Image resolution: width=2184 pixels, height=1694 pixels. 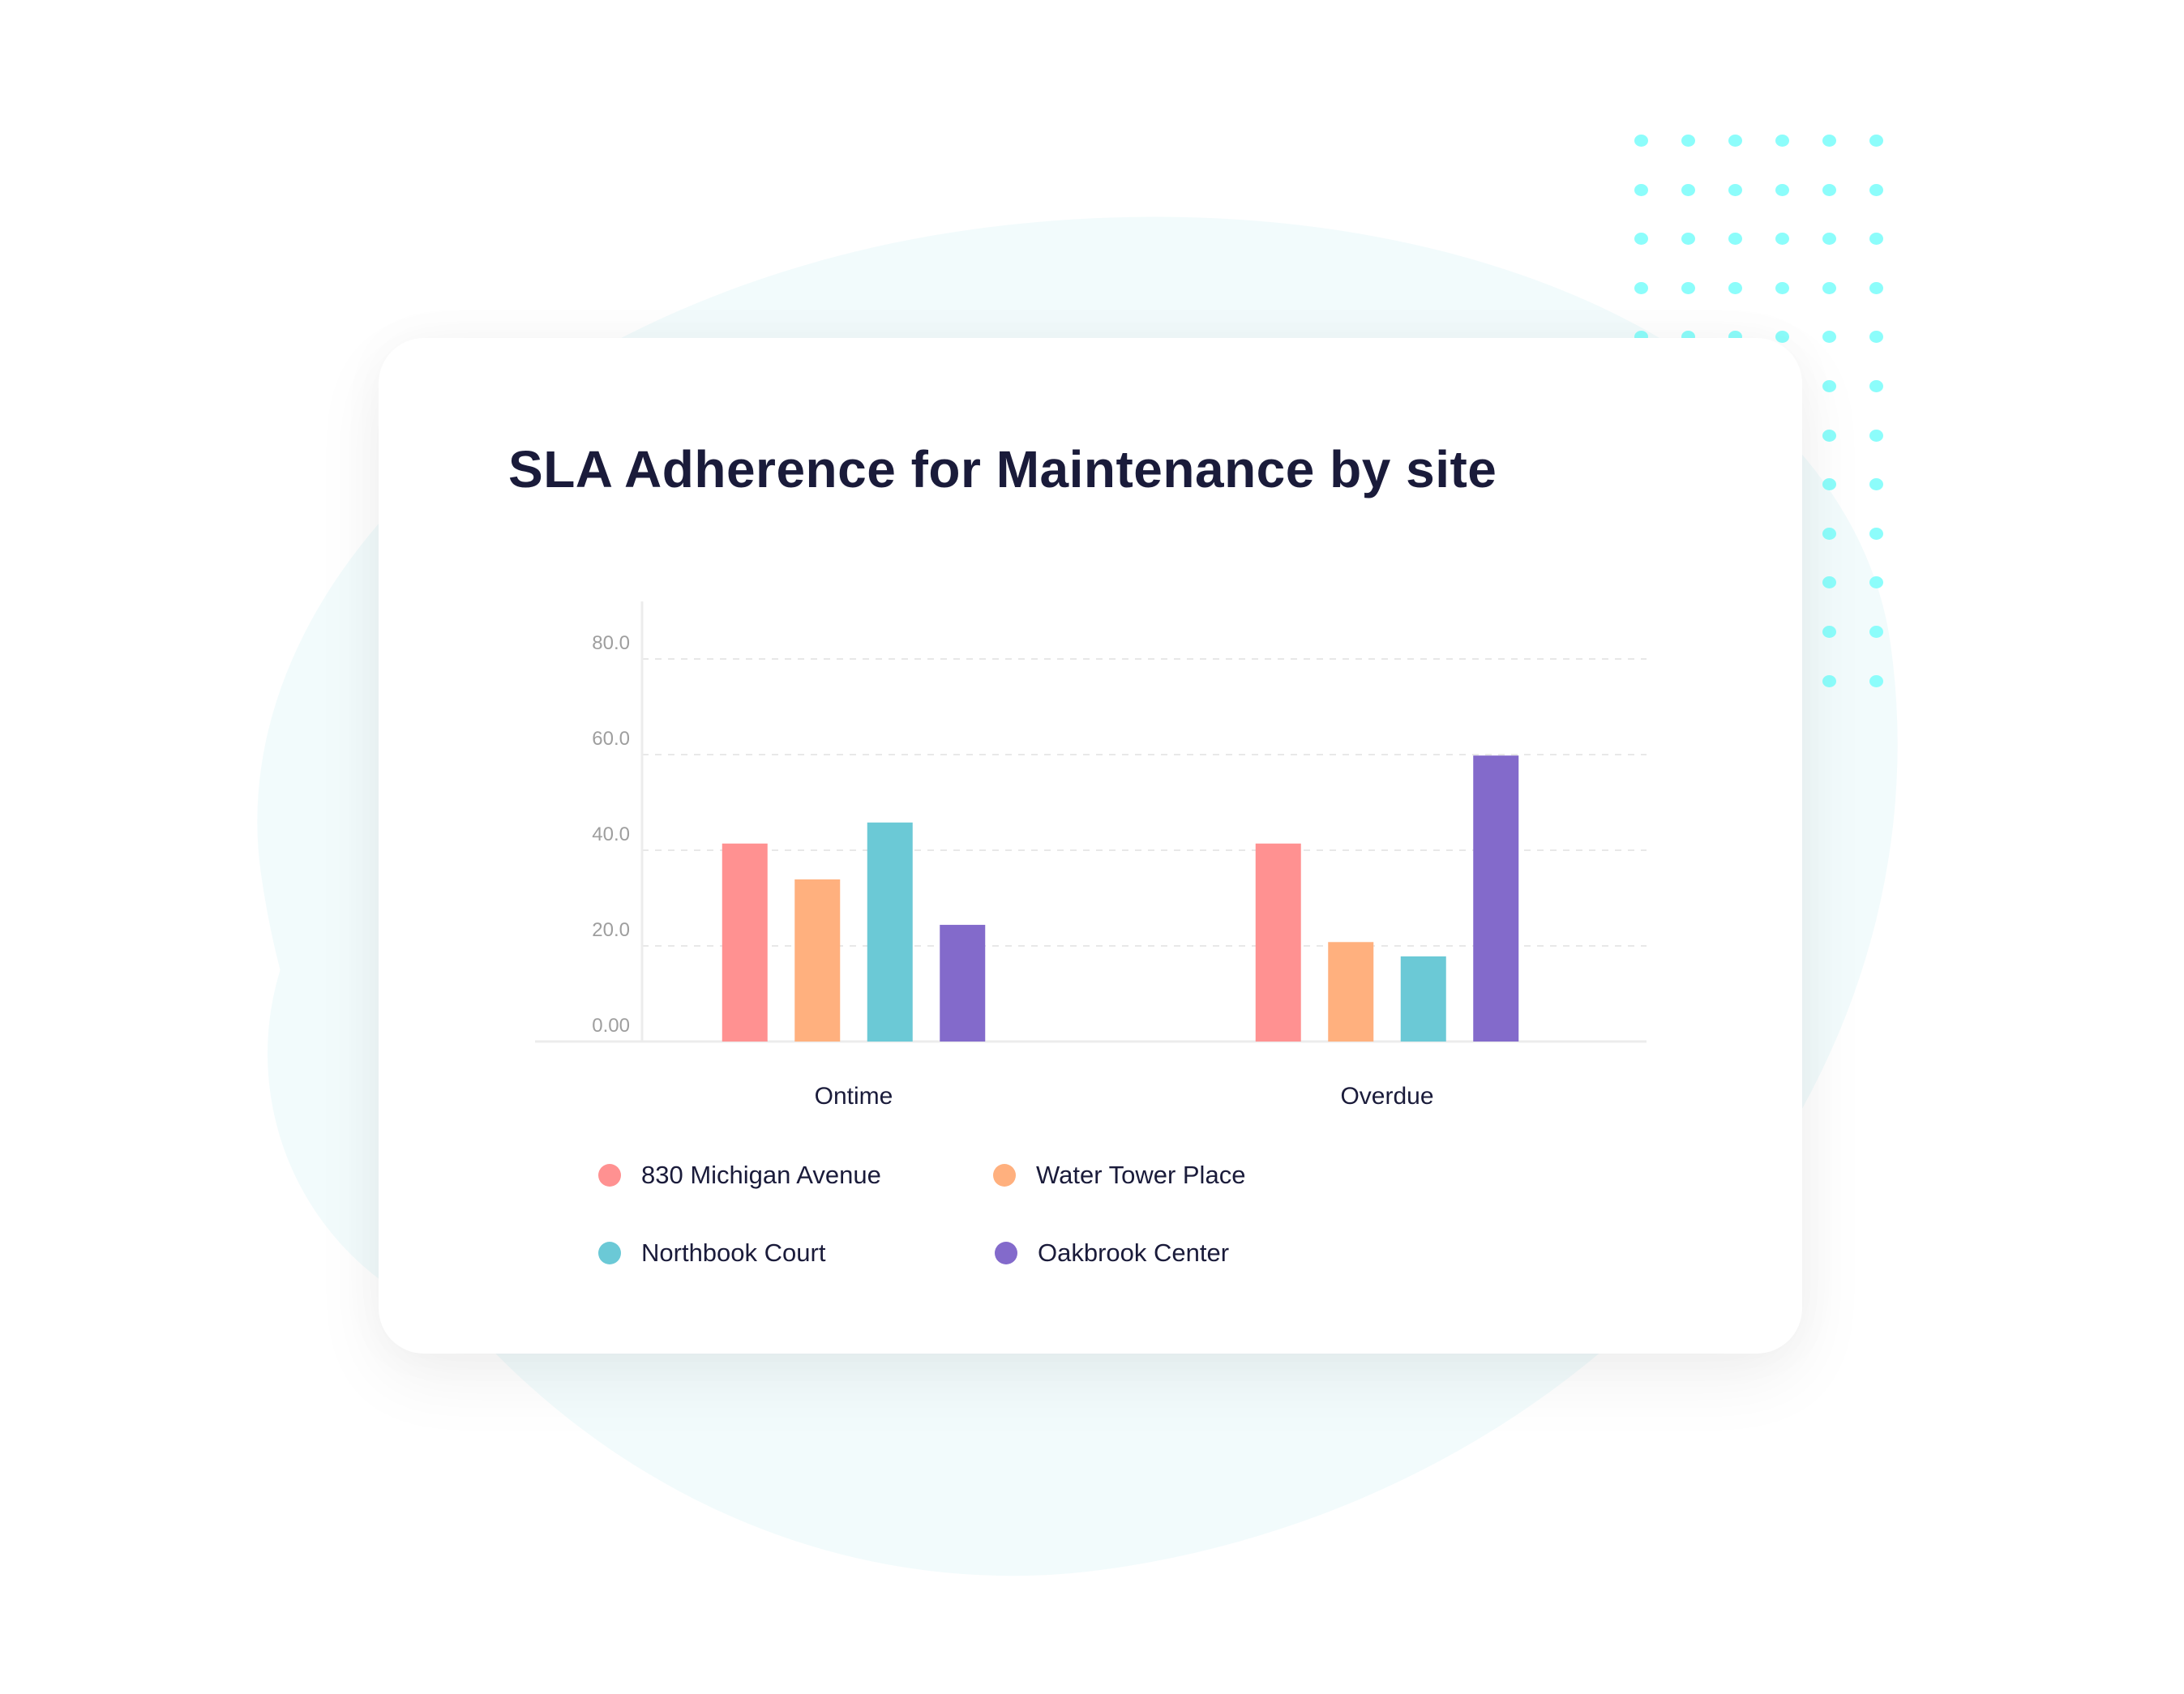 I want to click on y-tick-label: 80.0, so click(x=611, y=643).